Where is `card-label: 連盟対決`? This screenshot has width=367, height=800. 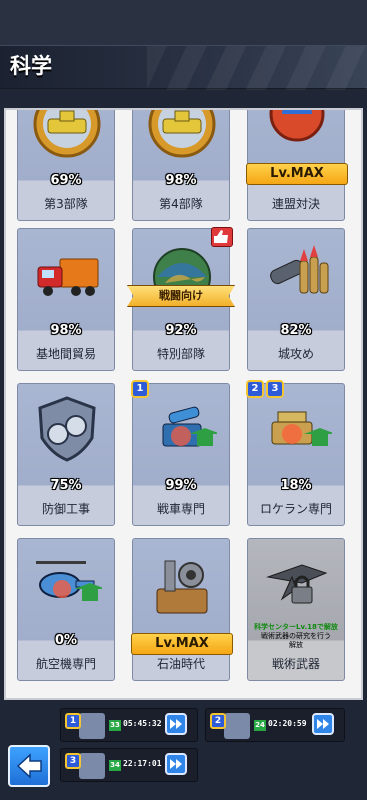 card-label: 連盟対決 is located at coordinates (295, 204).